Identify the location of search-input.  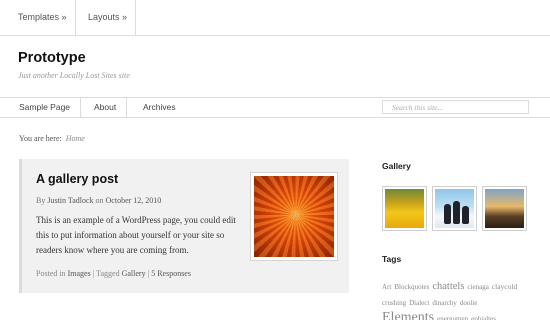
(455, 107).